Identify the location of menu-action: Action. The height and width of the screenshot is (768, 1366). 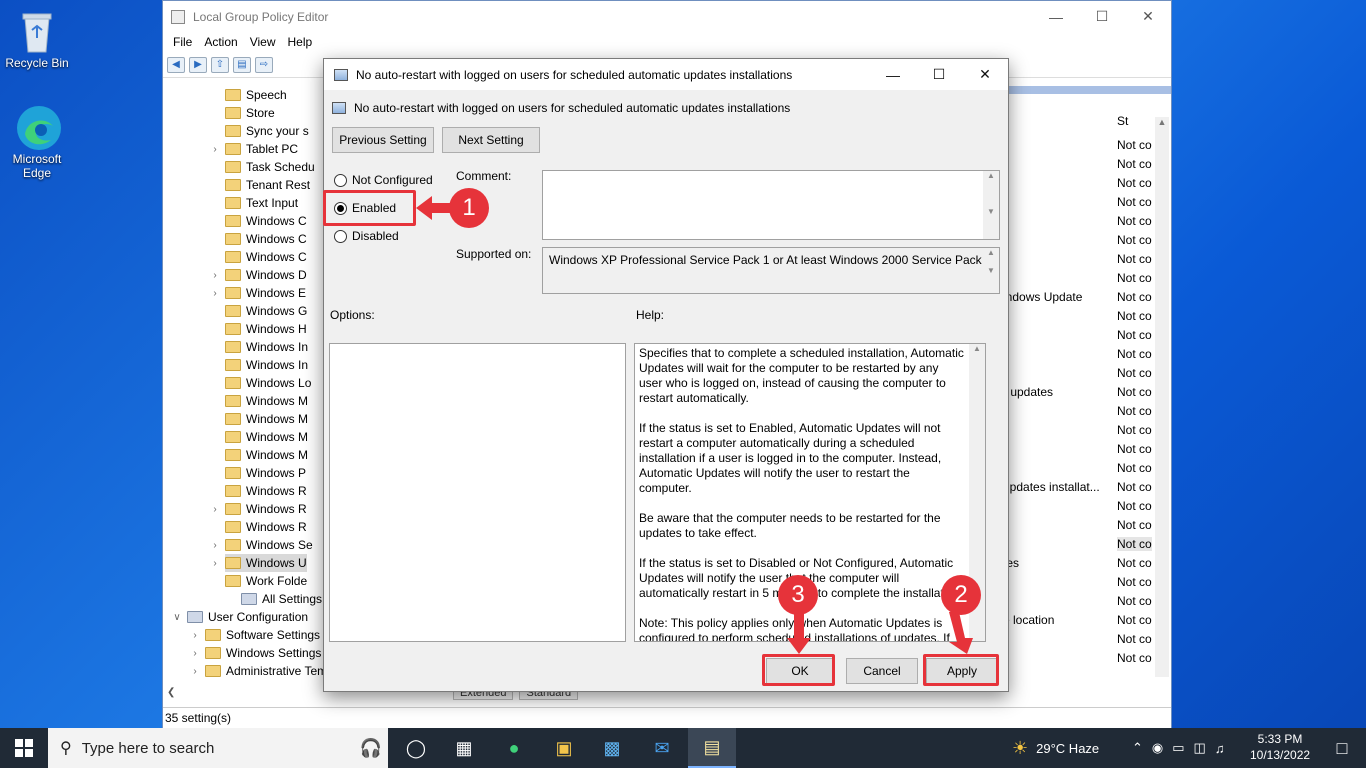
(220, 42).